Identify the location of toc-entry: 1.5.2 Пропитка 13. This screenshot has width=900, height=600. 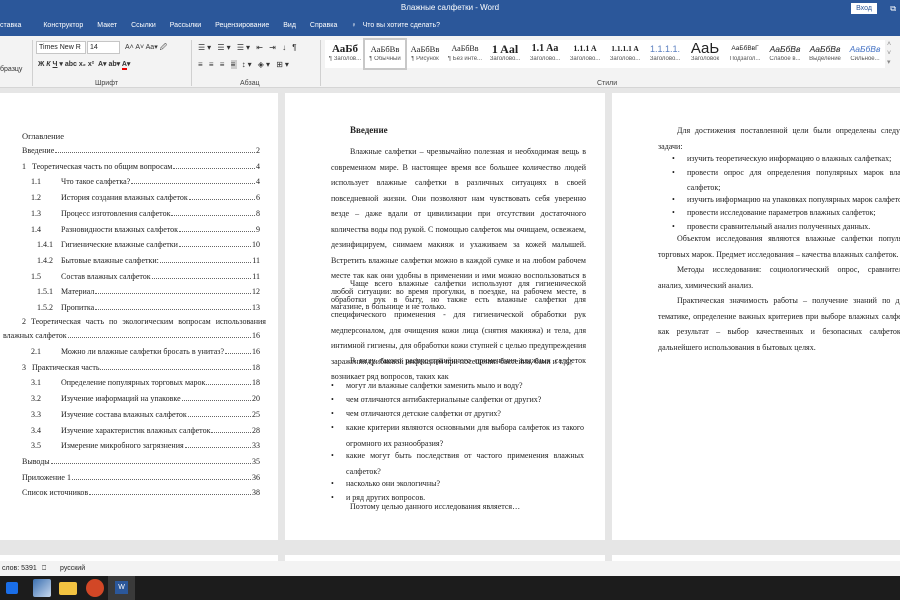
(148, 307).